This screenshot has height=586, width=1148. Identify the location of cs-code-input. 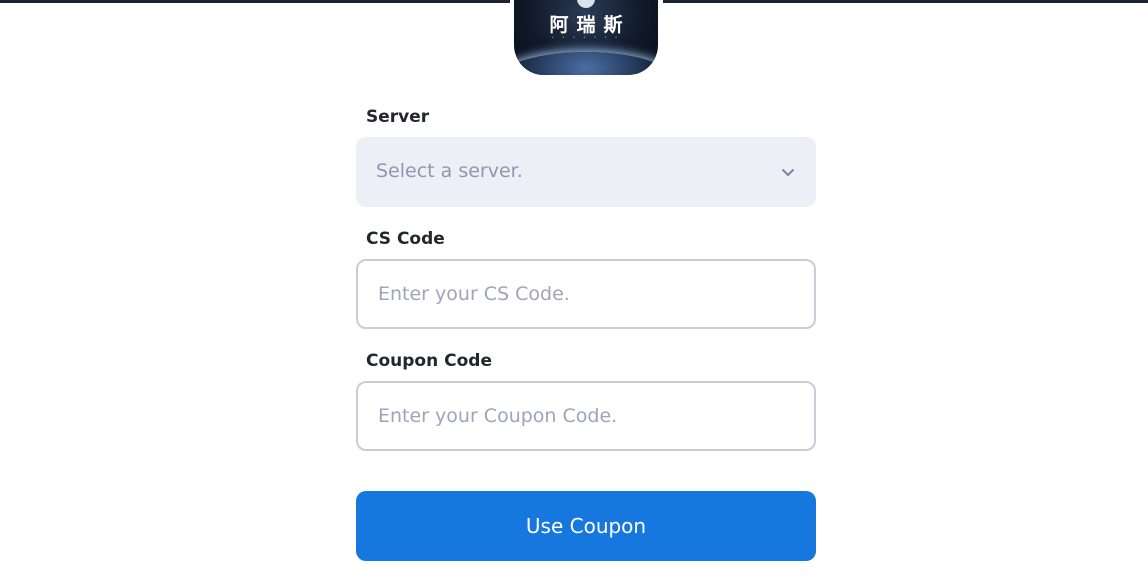
(586, 294).